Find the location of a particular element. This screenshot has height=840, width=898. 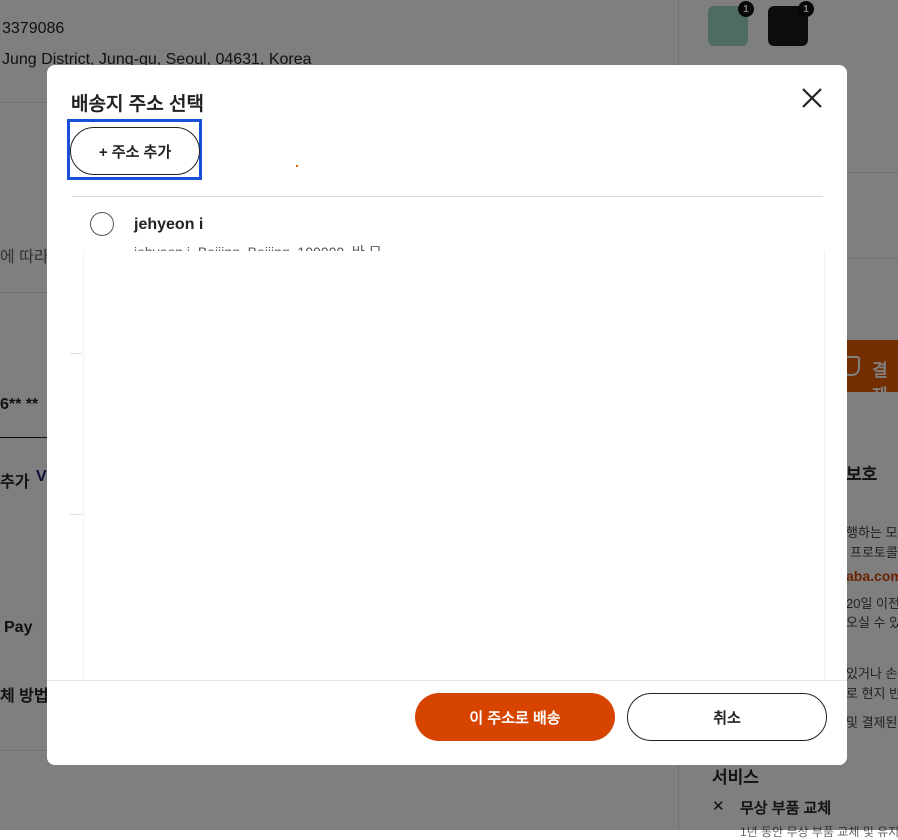

address-recipient-name: jehyeon i is located at coordinates (169, 224).